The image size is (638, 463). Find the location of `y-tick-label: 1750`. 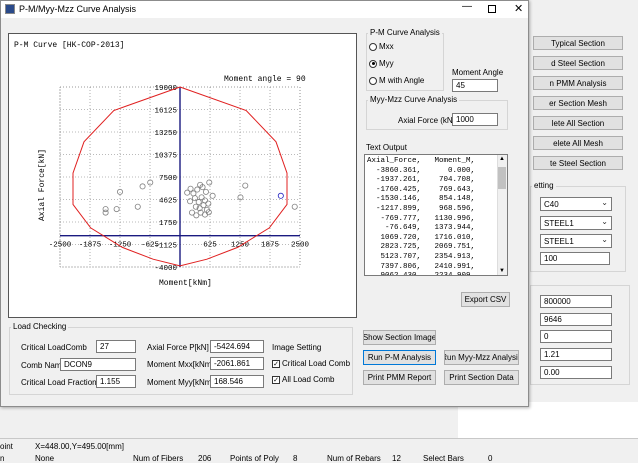

y-tick-label: 1750 is located at coordinates (168, 224).